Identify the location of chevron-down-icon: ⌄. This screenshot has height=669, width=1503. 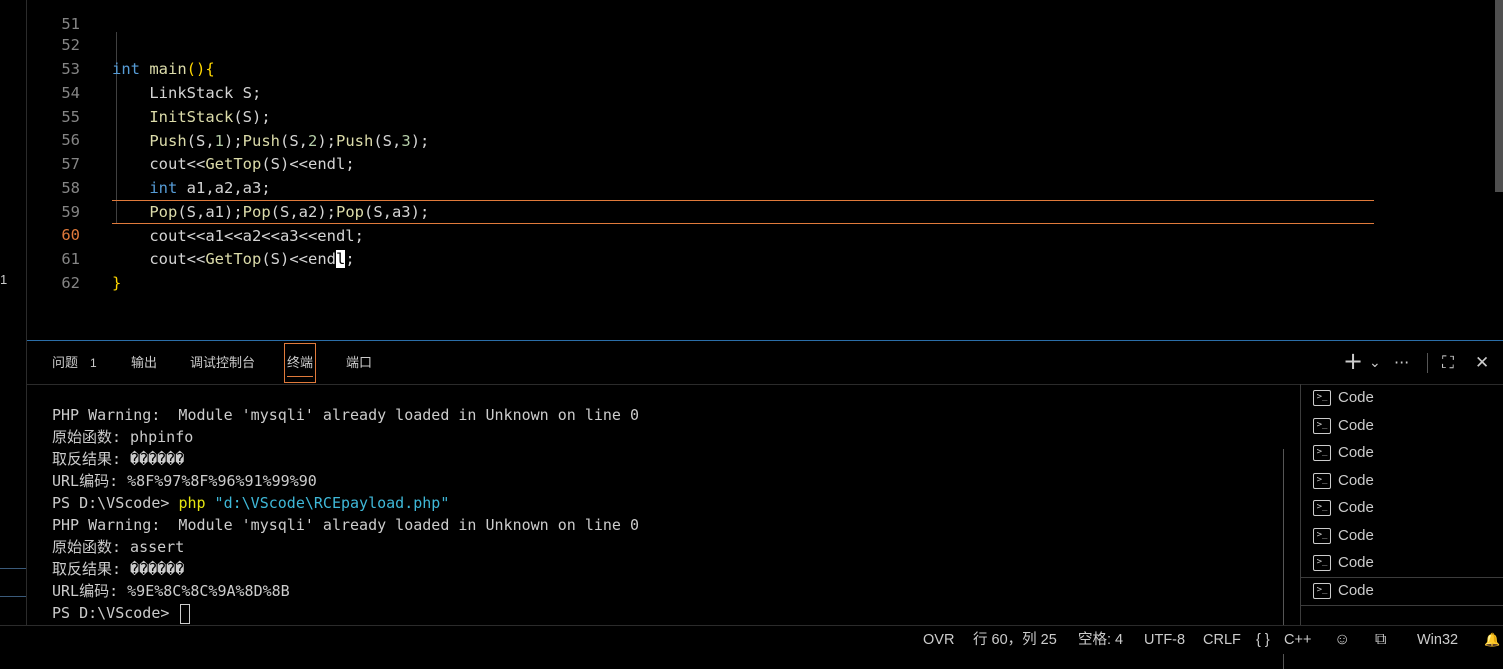
(1375, 363).